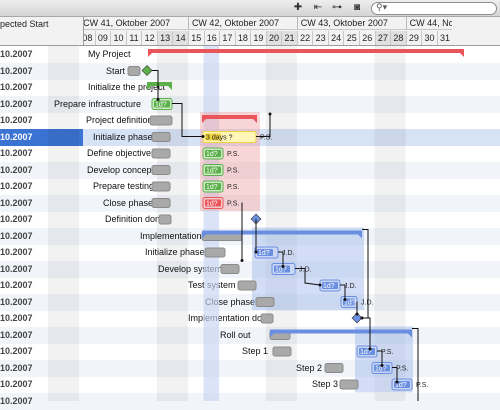 This screenshot has width=500, height=410. Describe the element at coordinates (444, 38) in the screenshot. I see `day-header: 31` at that location.